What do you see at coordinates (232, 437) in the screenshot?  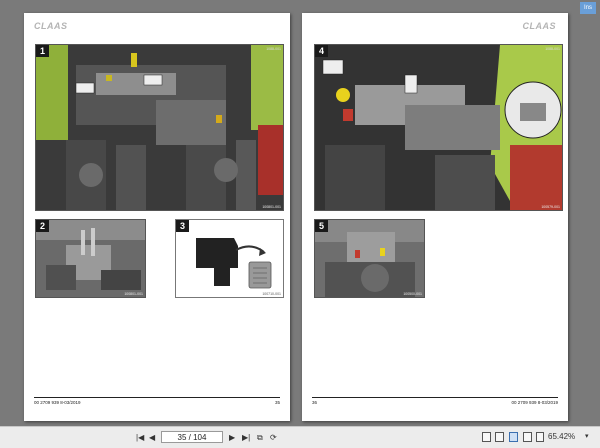 I see `next-page-icon: ▶` at bounding box center [232, 437].